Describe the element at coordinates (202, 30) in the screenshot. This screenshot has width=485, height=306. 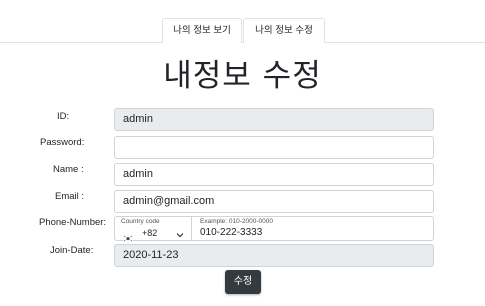
I see `tab-view-info: 나의 정보 보기` at that location.